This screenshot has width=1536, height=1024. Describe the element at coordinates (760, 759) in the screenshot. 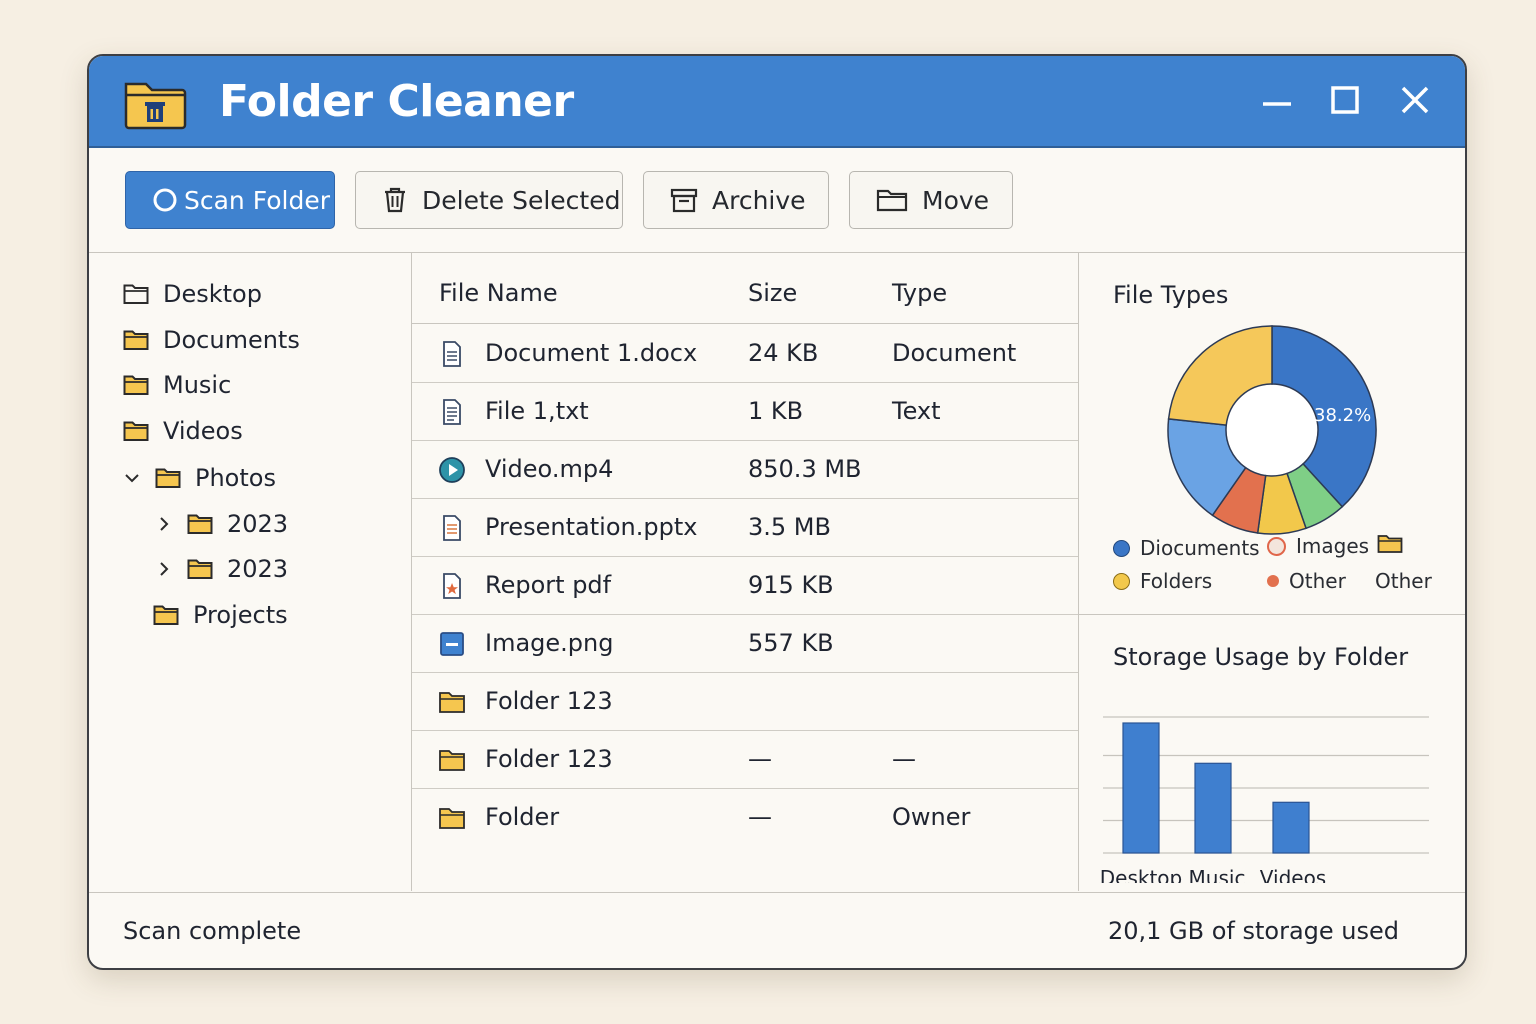

I see `file-size: —` at that location.